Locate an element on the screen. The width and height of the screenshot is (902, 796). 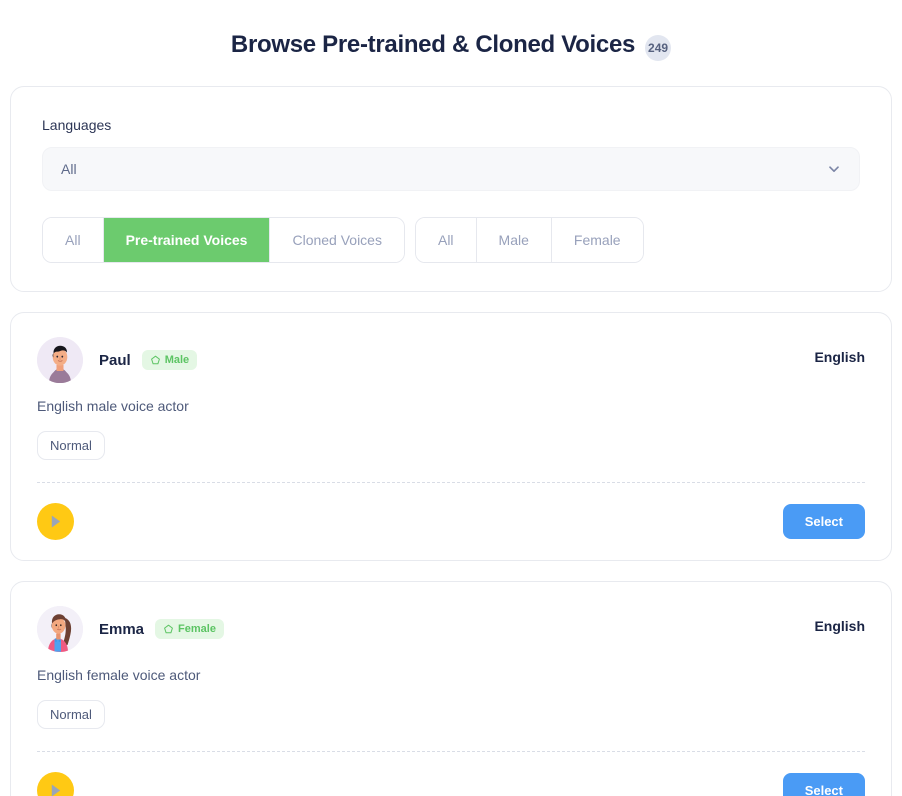
voice-type-segmented-control: All Pre-trained Voices Cloned Voices is located at coordinates (223, 240).